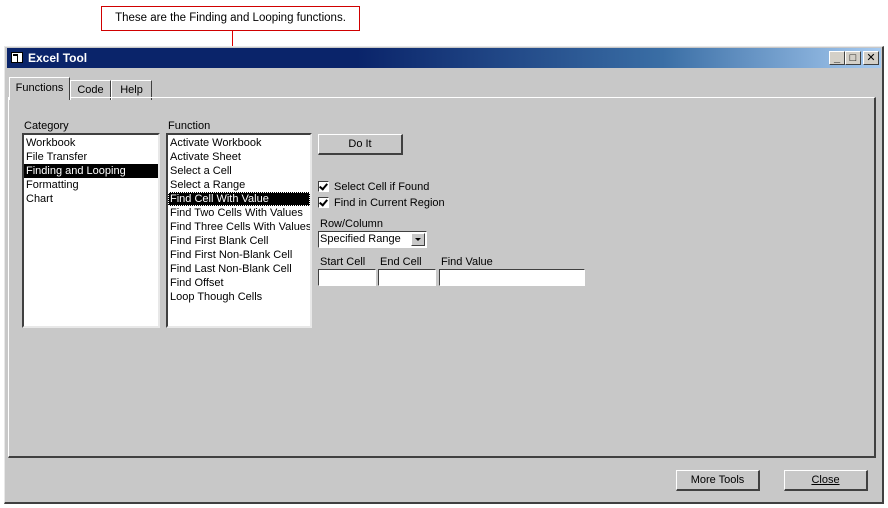 The width and height of the screenshot is (888, 508). I want to click on maximize-button: □, so click(853, 58).